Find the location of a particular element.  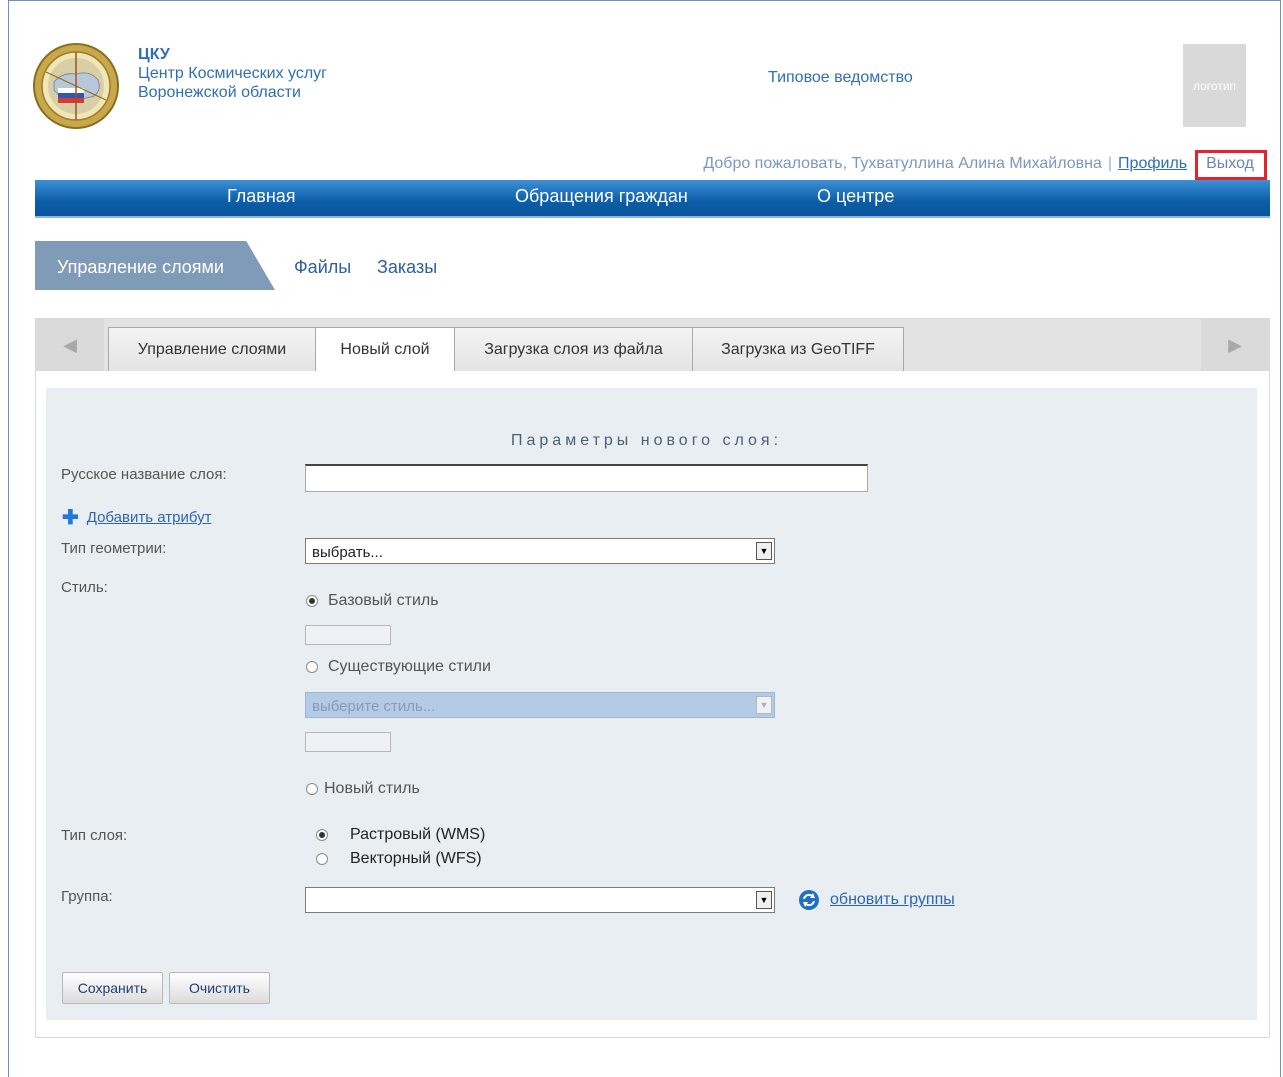

main-navigation: Главная Обращения граждан О центре is located at coordinates (652, 199).